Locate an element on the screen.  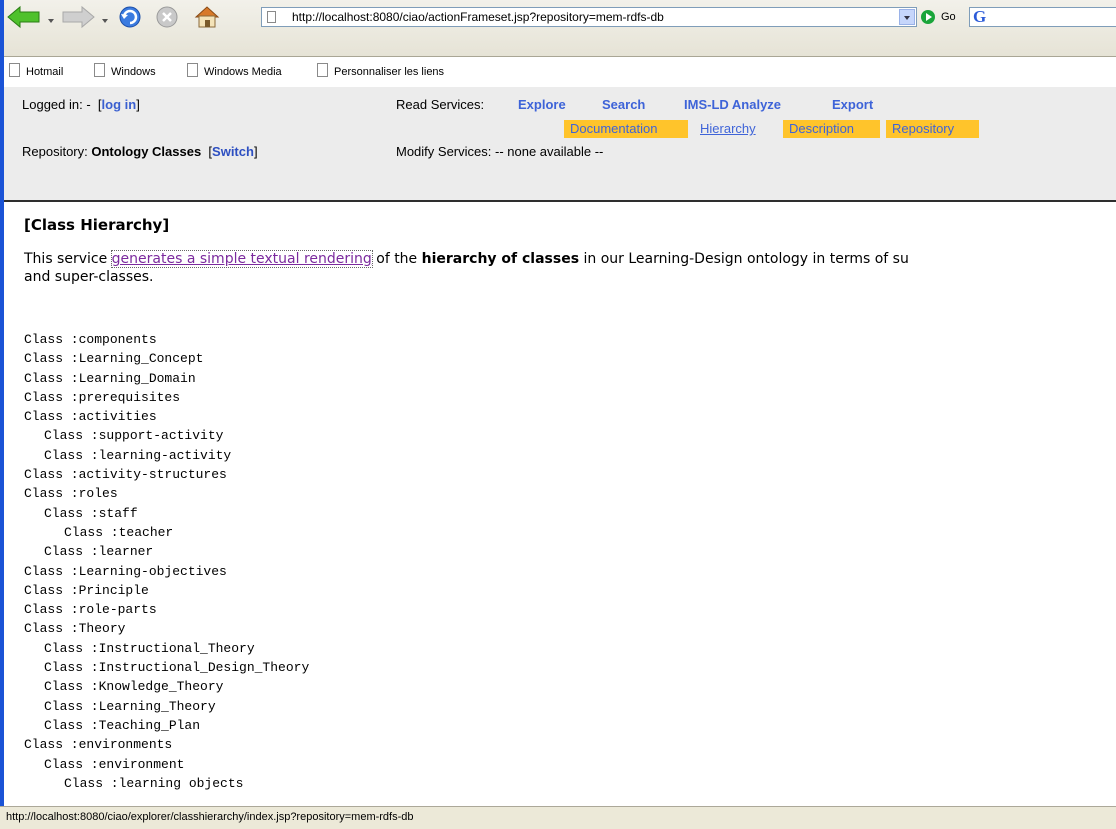
back-dropdown-icon is located at coordinates (51, 21).